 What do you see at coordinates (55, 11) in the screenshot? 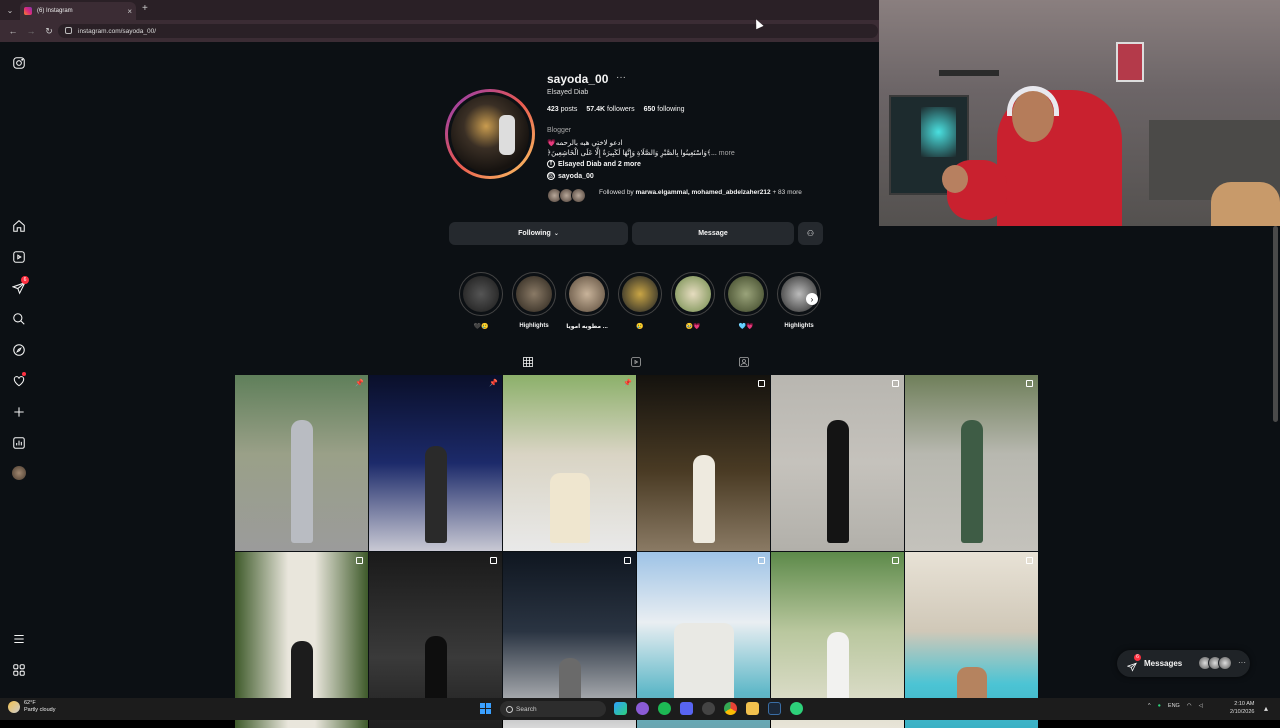
I see `tab-title: (6) Instagram` at bounding box center [55, 11].